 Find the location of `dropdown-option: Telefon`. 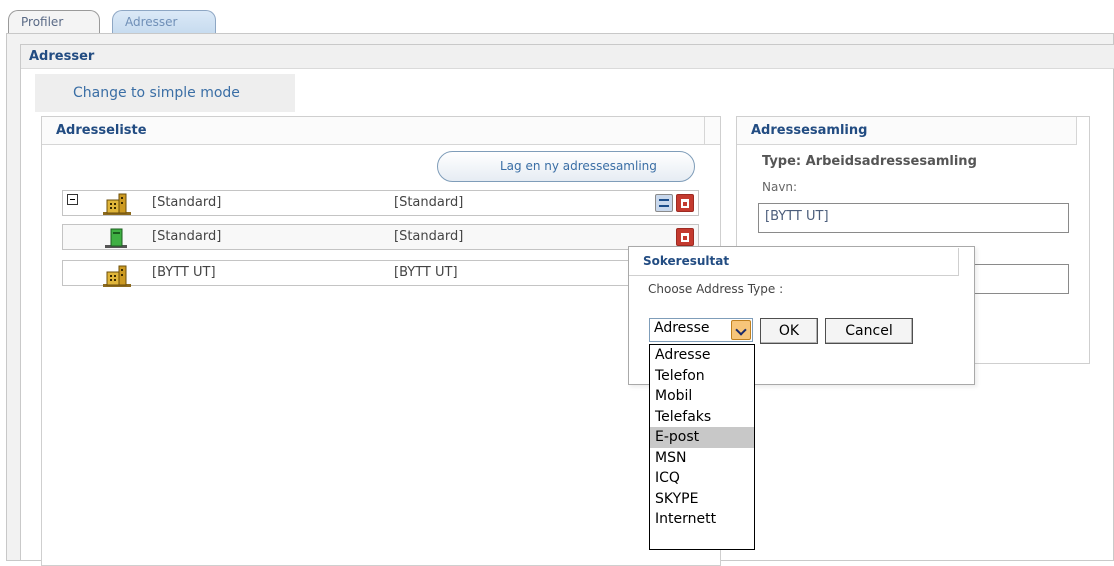

dropdown-option: Telefon is located at coordinates (702, 376).